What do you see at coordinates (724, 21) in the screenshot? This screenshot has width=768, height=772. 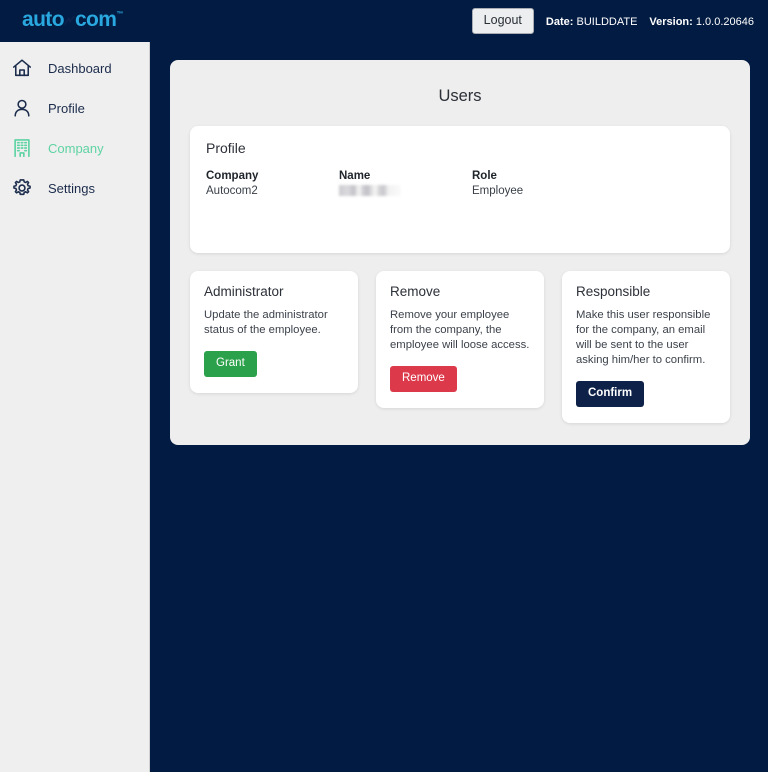 I see `version-value: 1.0.0.20646` at bounding box center [724, 21].